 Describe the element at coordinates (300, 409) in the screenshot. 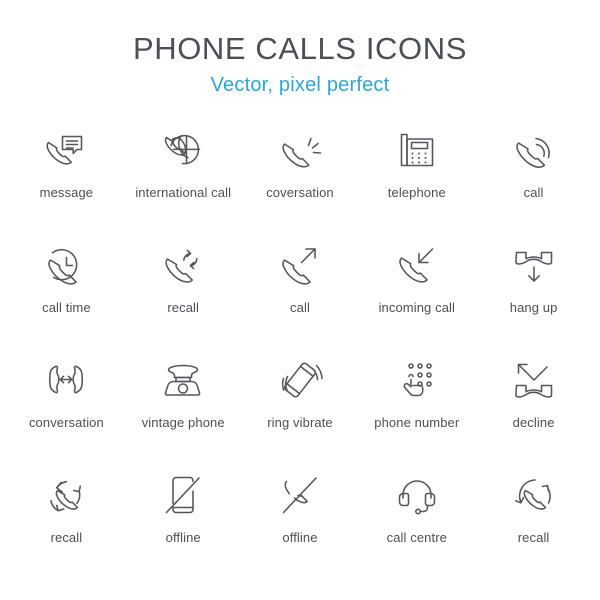

I see `icon-cell-ring-vibrate: ring vibrate` at that location.